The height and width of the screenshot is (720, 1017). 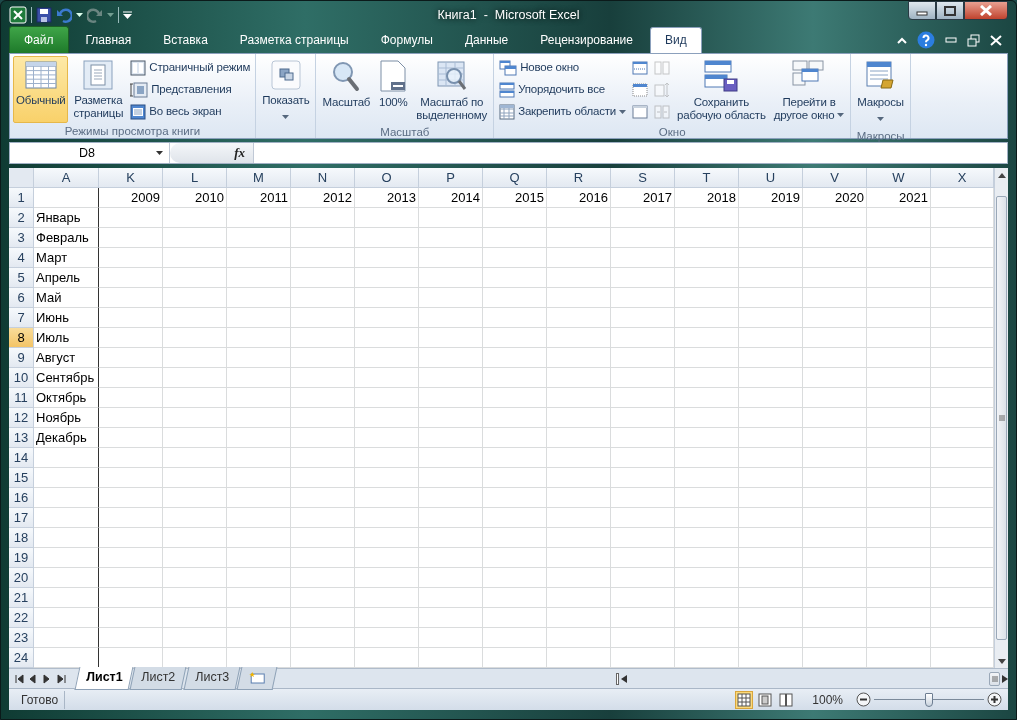 What do you see at coordinates (951, 40) in the screenshot?
I see `minimize-workbook-button` at bounding box center [951, 40].